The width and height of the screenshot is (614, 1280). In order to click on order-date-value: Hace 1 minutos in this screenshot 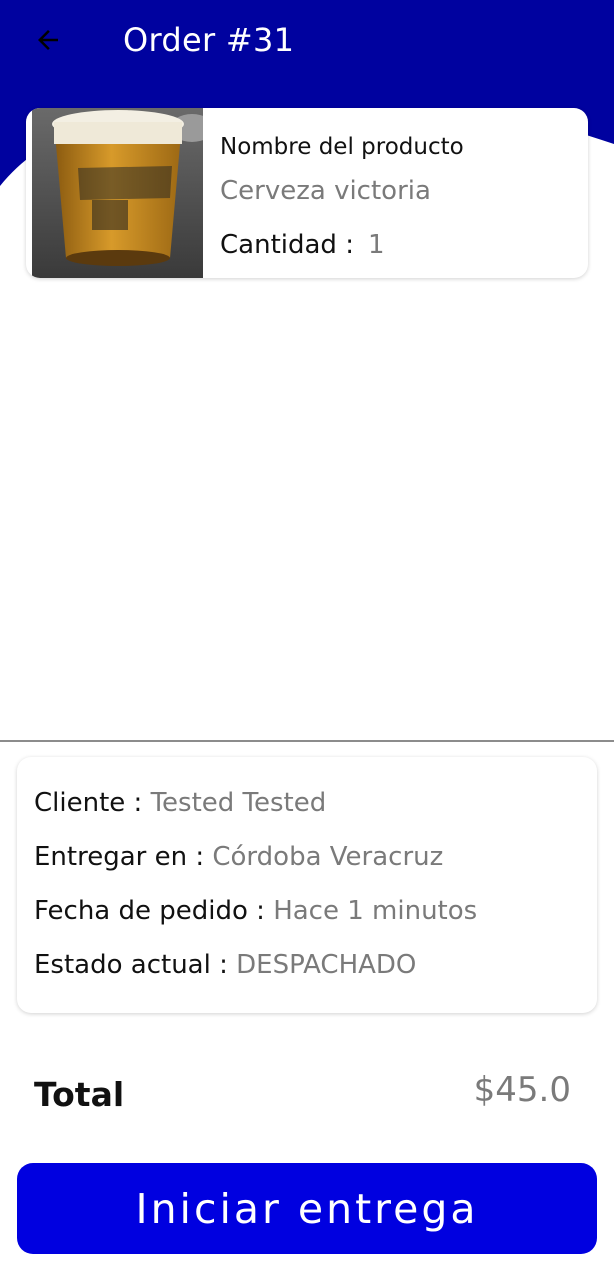, I will do `click(375, 911)`.